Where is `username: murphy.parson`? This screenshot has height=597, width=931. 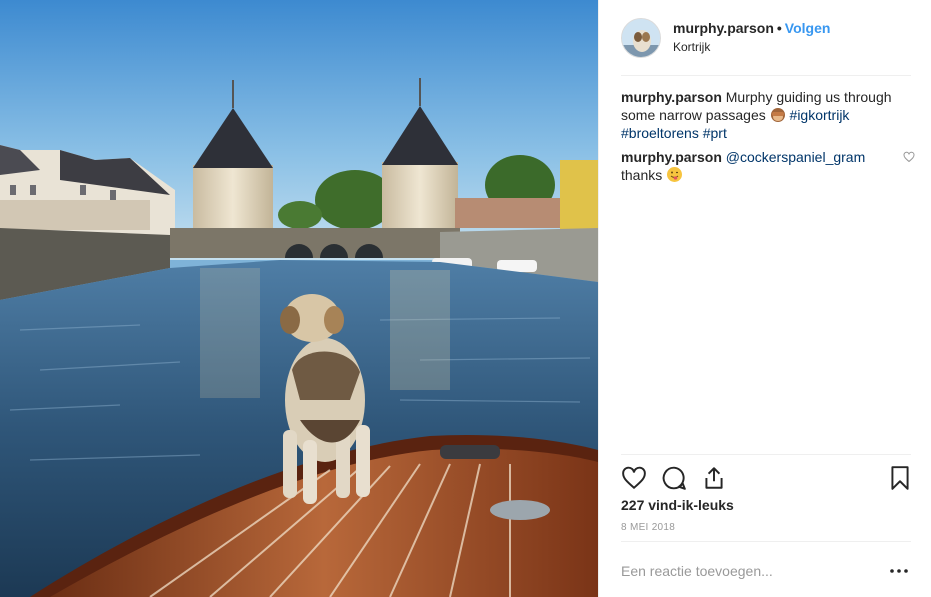
username: murphy.parson is located at coordinates (723, 28).